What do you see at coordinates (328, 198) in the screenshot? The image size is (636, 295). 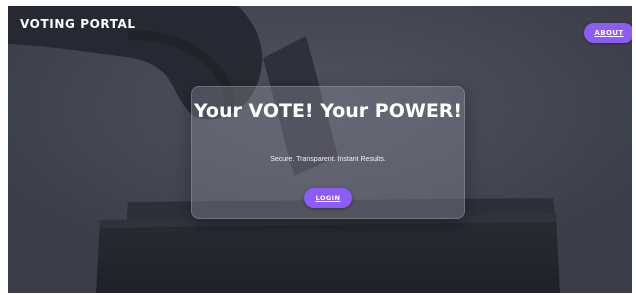 I see `login-button: LOGIN` at bounding box center [328, 198].